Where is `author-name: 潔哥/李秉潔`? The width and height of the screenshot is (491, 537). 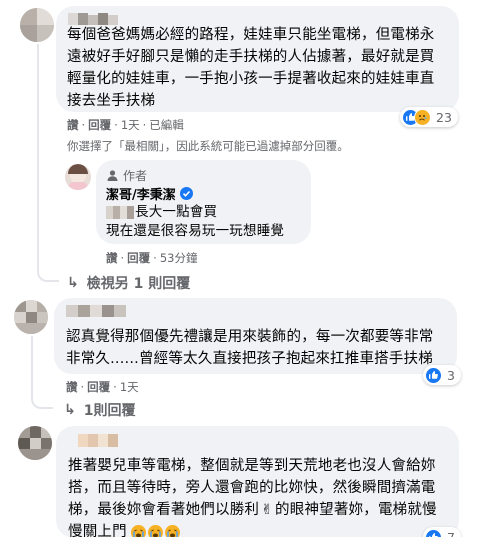
author-name: 潔哥/李秉潔 is located at coordinates (149, 193).